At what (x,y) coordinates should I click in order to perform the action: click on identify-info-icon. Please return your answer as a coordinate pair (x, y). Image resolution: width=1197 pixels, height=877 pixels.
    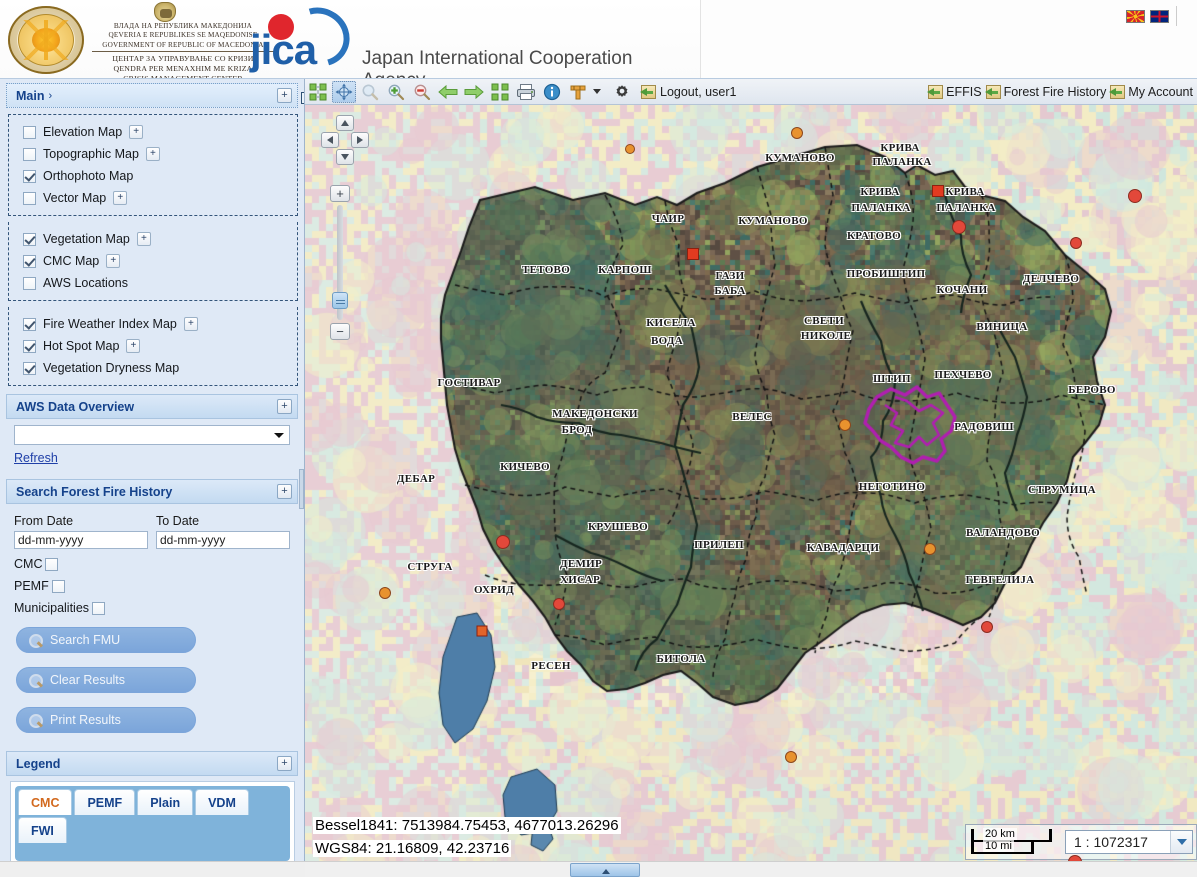
    Looking at the image, I should click on (552, 92).